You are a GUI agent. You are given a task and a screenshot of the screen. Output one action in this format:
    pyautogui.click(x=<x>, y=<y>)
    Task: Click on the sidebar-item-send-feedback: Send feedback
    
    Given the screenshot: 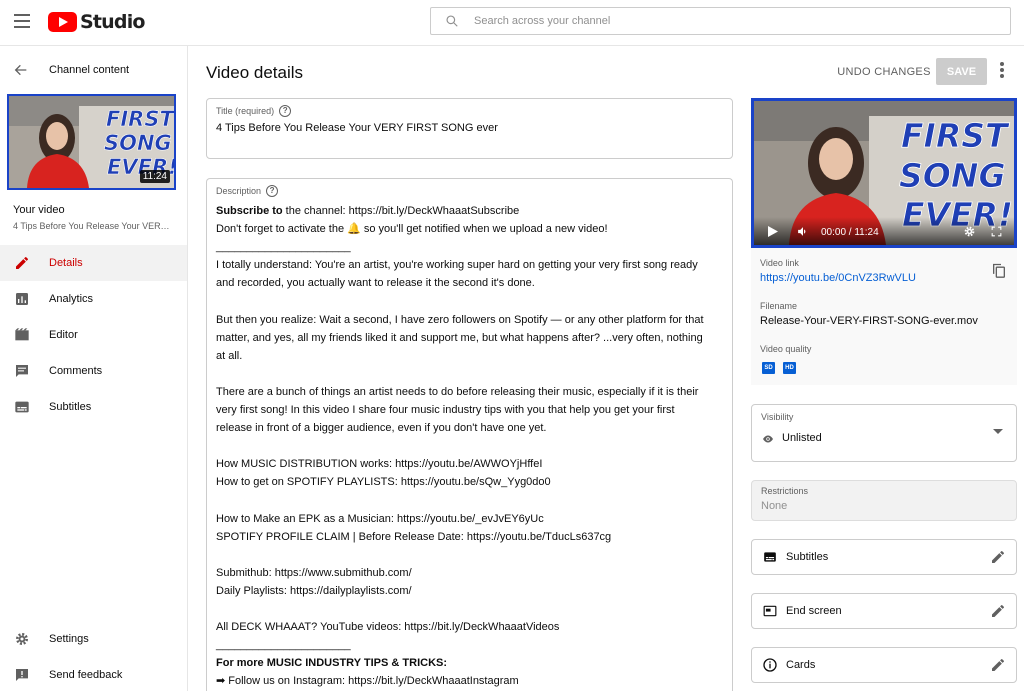 What is the action you would take?
    pyautogui.click(x=93, y=674)
    